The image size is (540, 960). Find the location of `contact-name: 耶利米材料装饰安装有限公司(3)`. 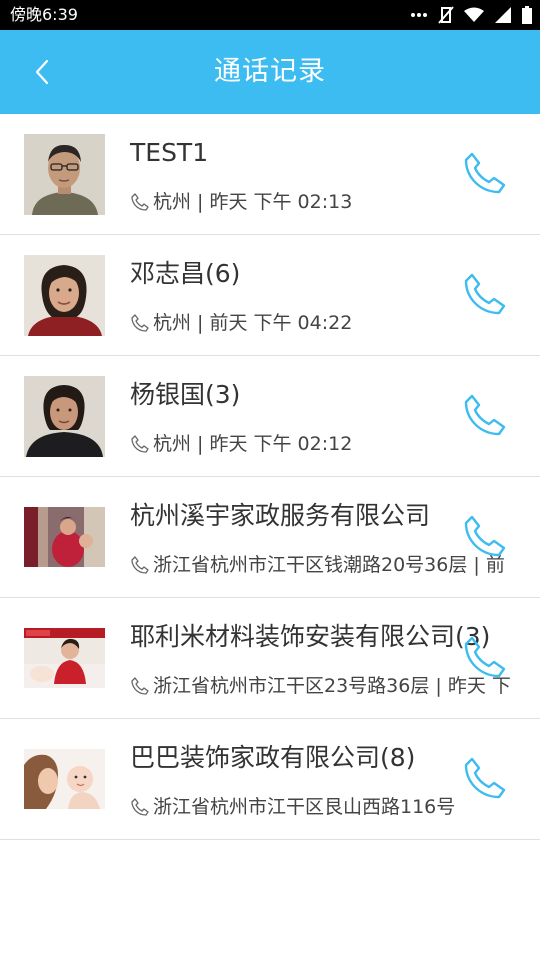

contact-name: 耶利米材料装饰安装有限公司(3) is located at coordinates (310, 636).